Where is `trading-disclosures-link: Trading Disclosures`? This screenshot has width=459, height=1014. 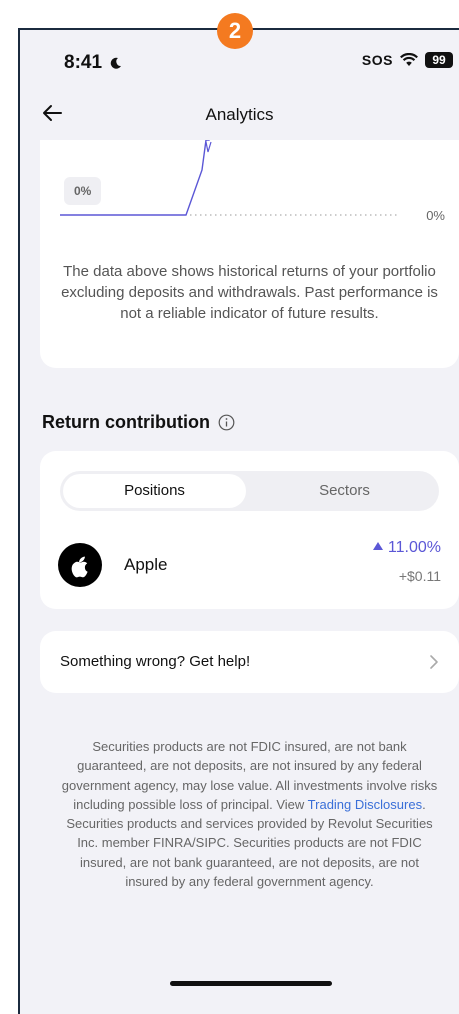
trading-disclosures-link: Trading Disclosures is located at coordinates (365, 804).